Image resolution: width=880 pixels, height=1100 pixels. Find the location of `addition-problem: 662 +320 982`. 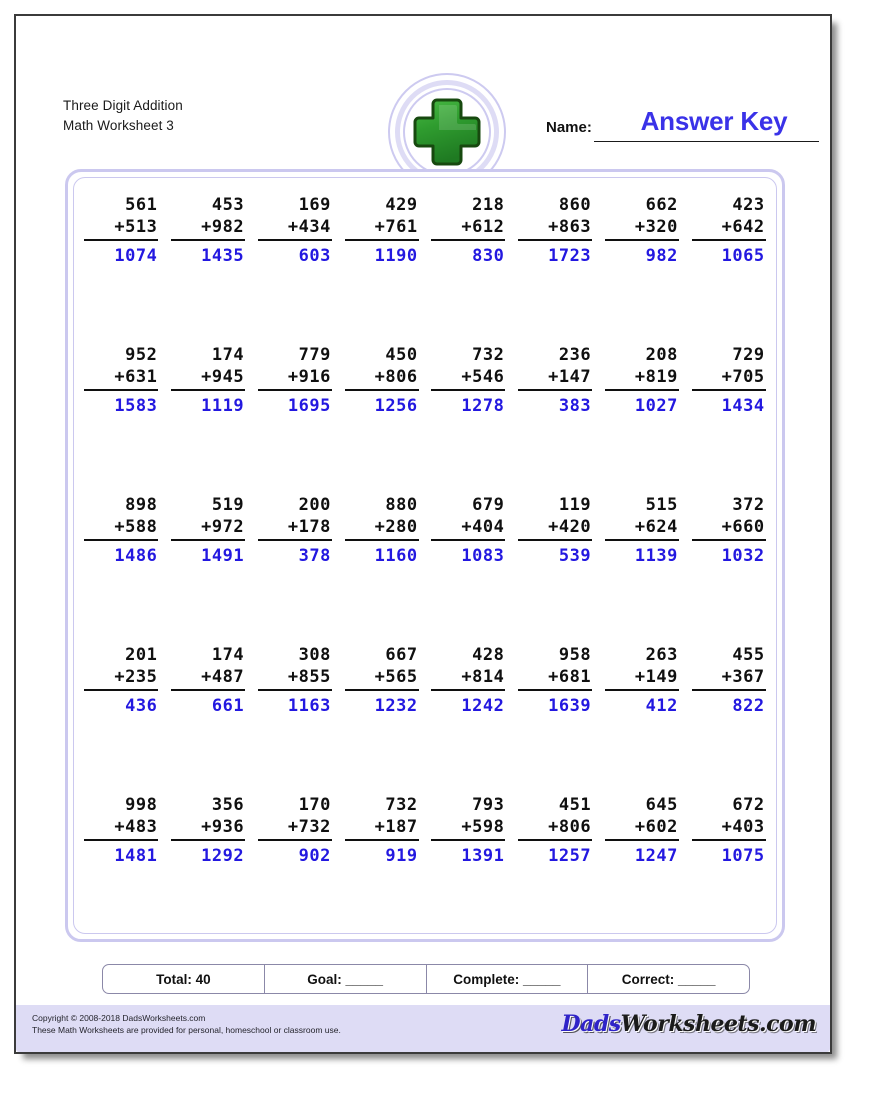

addition-problem: 662 +320 982 is located at coordinates (641, 231).